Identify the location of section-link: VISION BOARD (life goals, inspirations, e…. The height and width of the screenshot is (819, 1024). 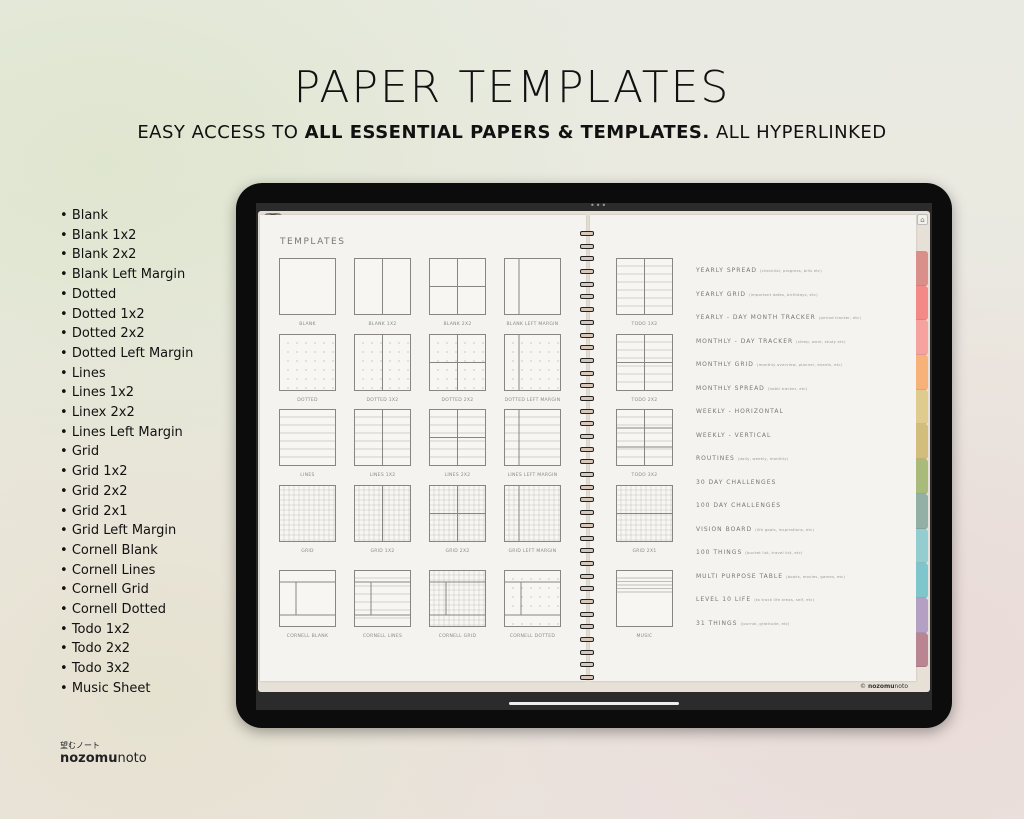
(755, 529).